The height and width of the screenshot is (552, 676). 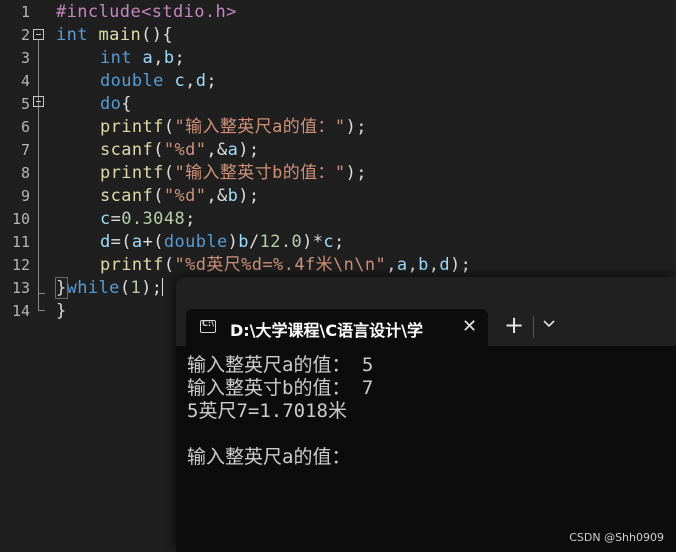 I want to click on code-text: double c,d;, so click(x=158, y=81).